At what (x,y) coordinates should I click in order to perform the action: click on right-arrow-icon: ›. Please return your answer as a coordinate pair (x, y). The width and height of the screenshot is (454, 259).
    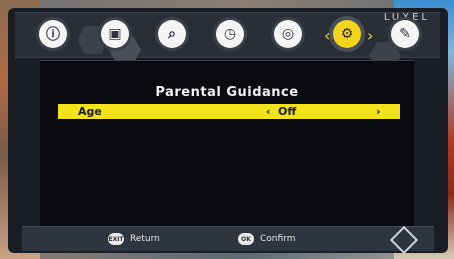
    Looking at the image, I should click on (378, 111).